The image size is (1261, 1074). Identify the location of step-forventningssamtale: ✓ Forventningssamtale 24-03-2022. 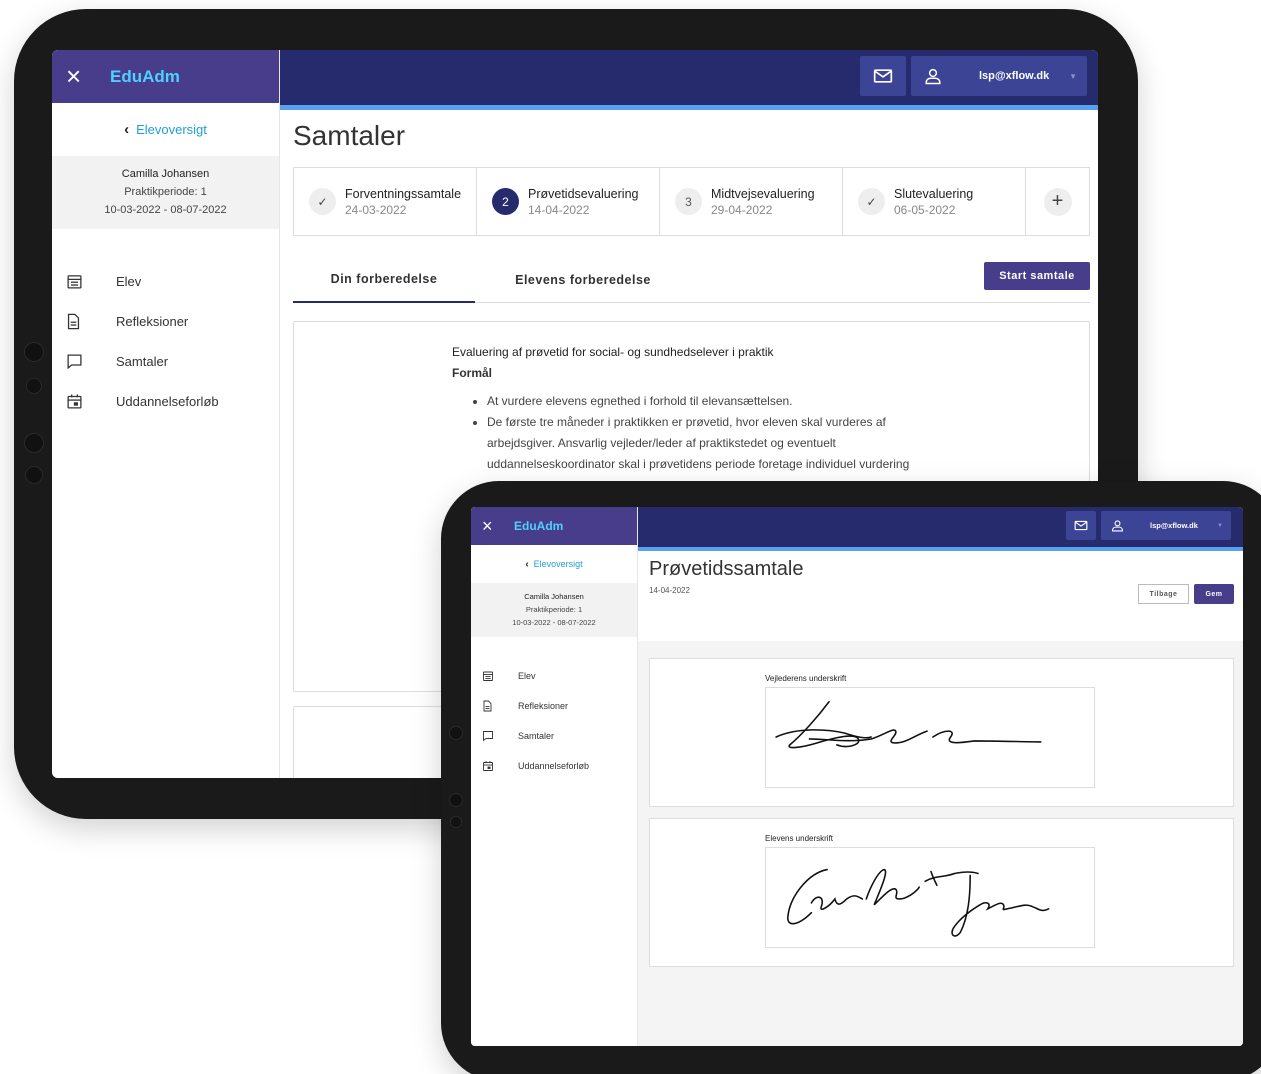
(385, 201).